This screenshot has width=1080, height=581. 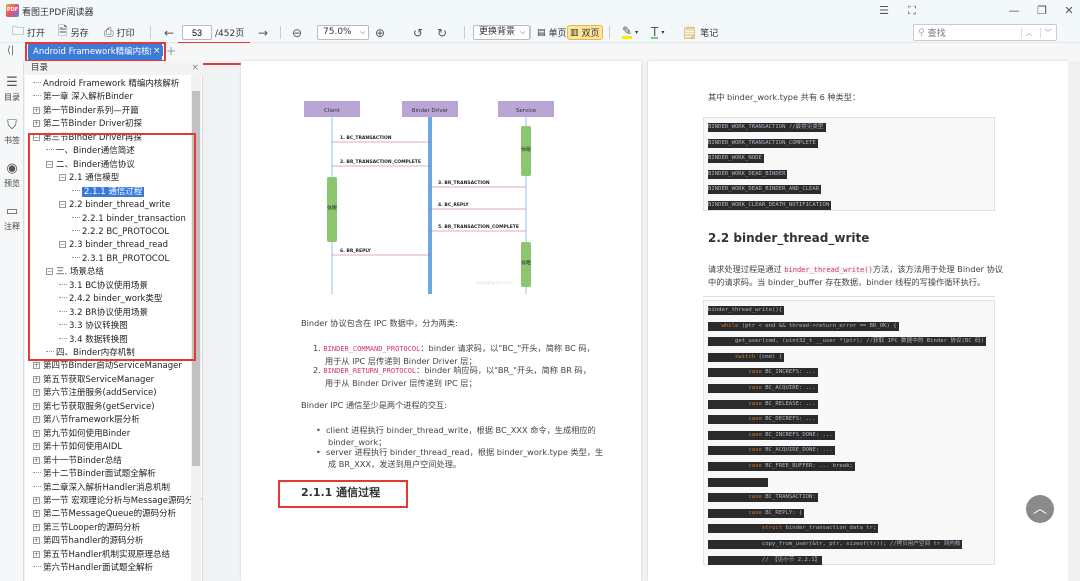 What do you see at coordinates (1074, 321) in the screenshot?
I see `page-scrollbar` at bounding box center [1074, 321].